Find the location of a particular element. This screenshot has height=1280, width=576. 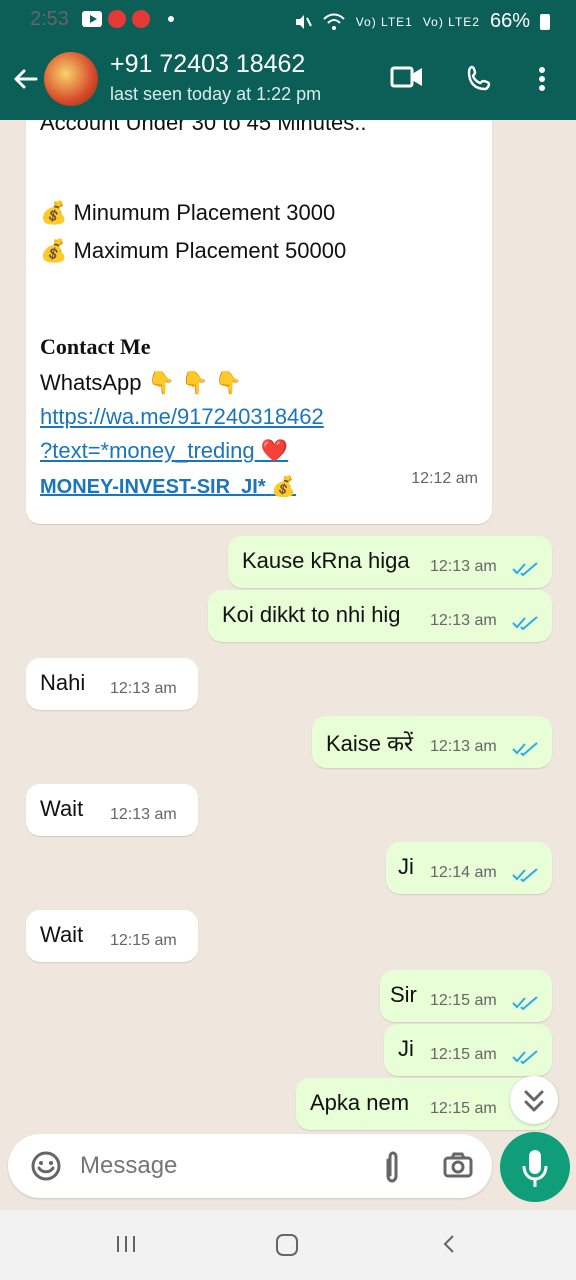

status-time: 2:53 is located at coordinates (49, 19).